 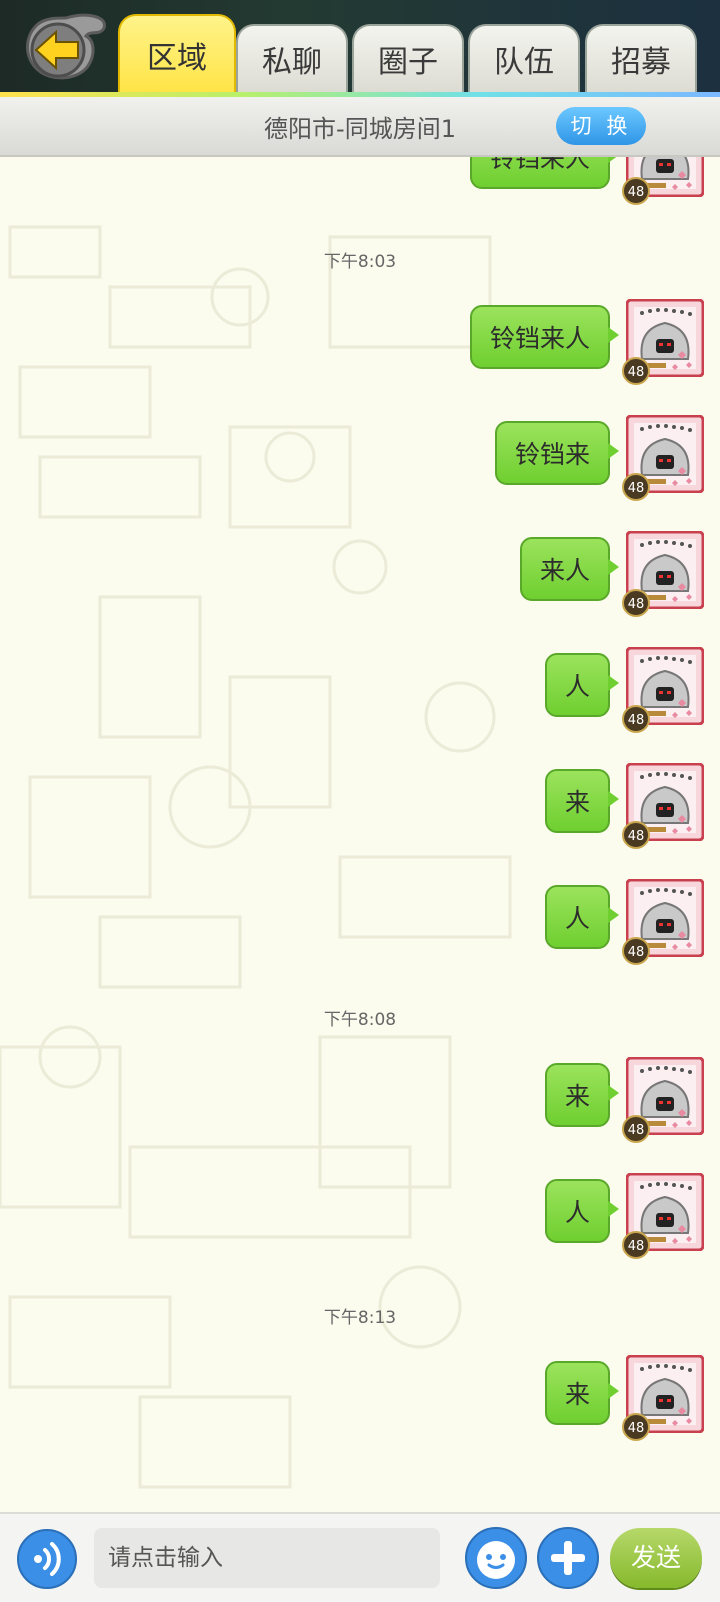 What do you see at coordinates (564, 570) in the screenshot?
I see `message-text: 来人` at bounding box center [564, 570].